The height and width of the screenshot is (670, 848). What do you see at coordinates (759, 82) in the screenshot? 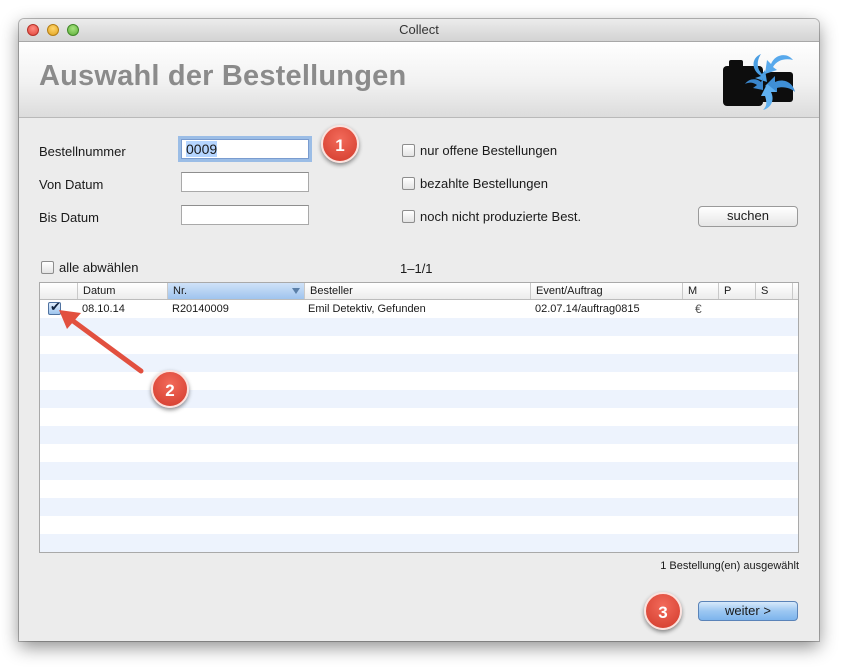
I see `collect-logo-icon` at bounding box center [759, 82].